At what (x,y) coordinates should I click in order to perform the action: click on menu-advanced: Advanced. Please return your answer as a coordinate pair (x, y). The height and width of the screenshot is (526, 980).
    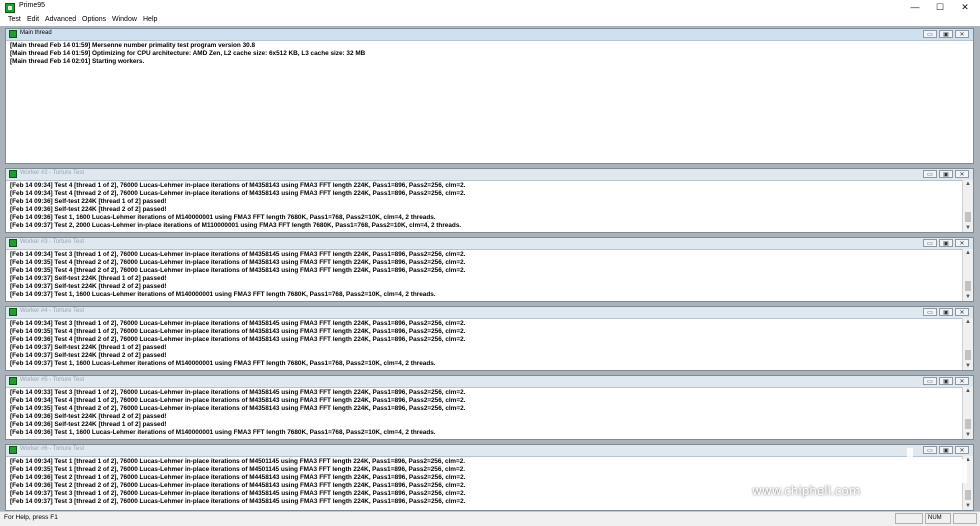
    Looking at the image, I should click on (60, 19).